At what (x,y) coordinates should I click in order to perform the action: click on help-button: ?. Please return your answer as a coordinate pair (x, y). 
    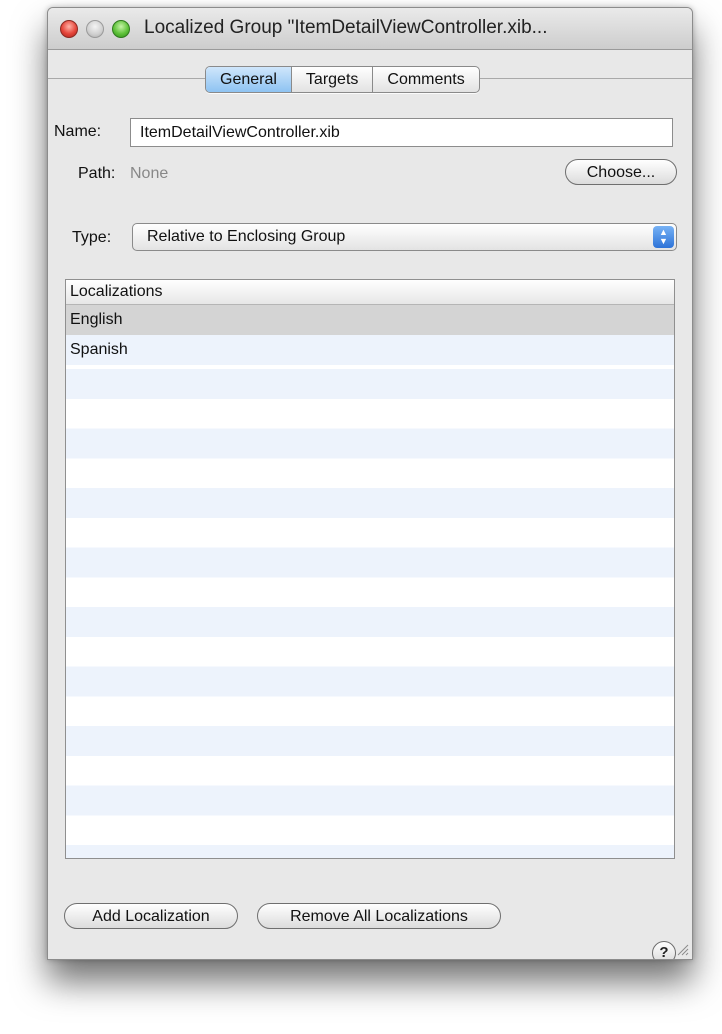
    Looking at the image, I should click on (664, 950).